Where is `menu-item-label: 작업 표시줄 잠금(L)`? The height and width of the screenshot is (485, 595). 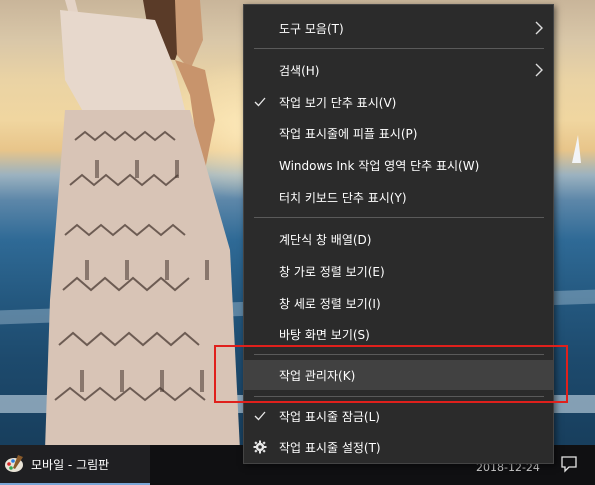 menu-item-label: 작업 표시줄 잠금(L) is located at coordinates (329, 416).